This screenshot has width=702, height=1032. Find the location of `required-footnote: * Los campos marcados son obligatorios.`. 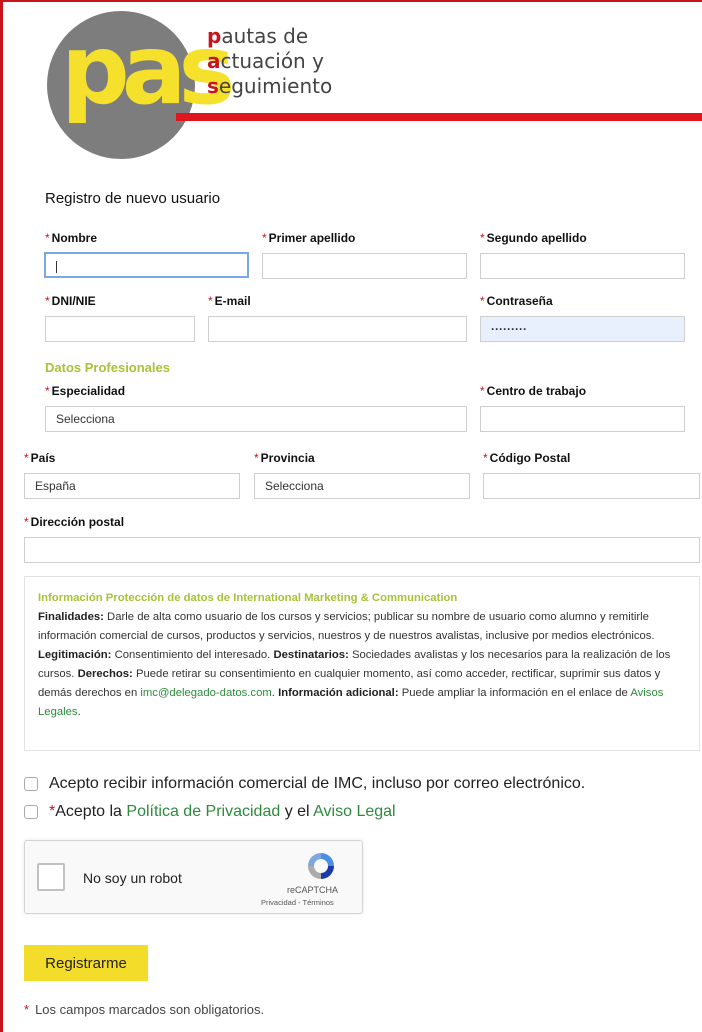

required-footnote: * Los campos marcados son obligatorios. is located at coordinates (144, 1009).